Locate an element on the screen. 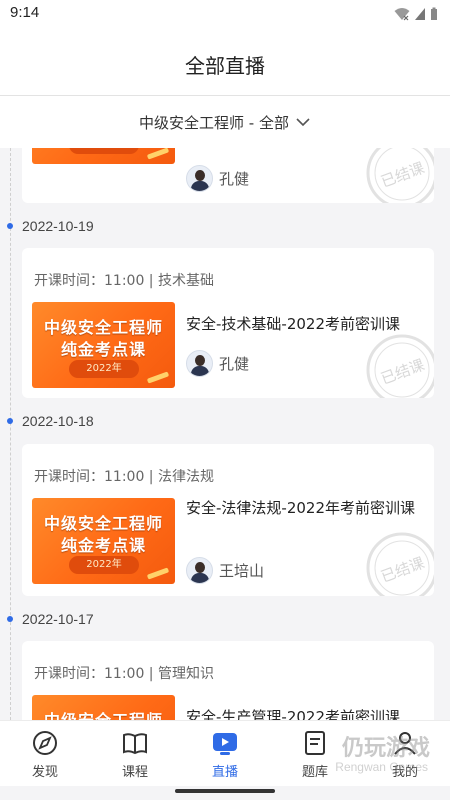 Image resolution: width=450 pixels, height=800 pixels. chevron-down-icon is located at coordinates (303, 122).